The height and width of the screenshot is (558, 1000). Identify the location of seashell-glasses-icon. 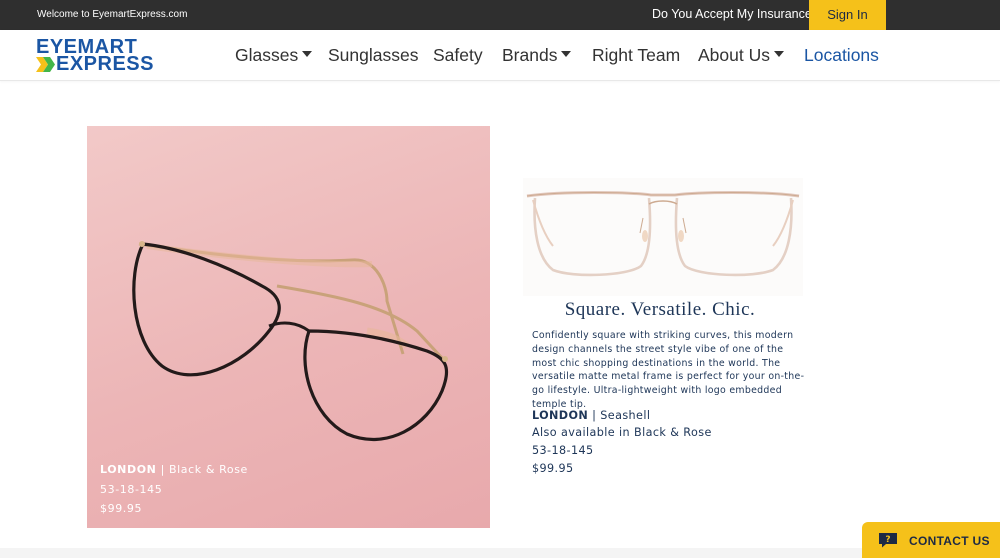
(663, 234).